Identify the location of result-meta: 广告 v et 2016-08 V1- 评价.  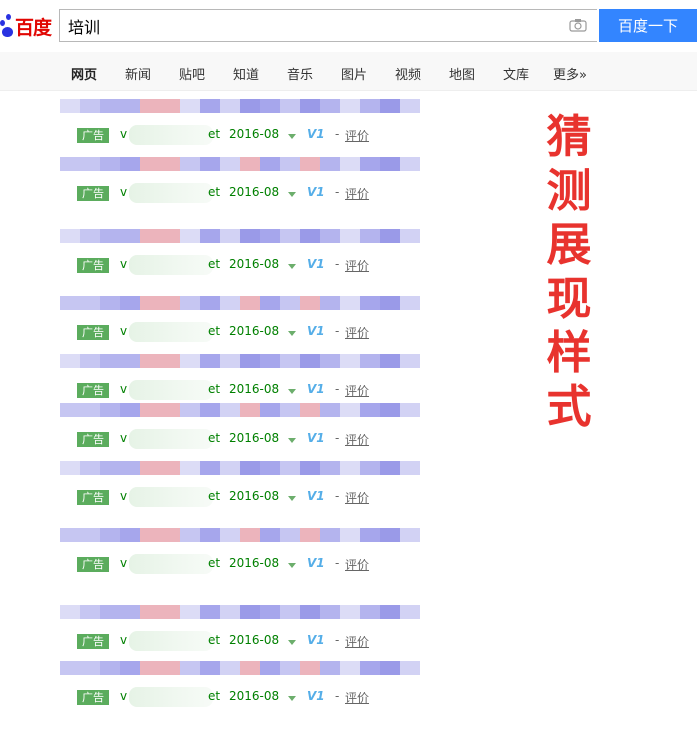
(241, 564).